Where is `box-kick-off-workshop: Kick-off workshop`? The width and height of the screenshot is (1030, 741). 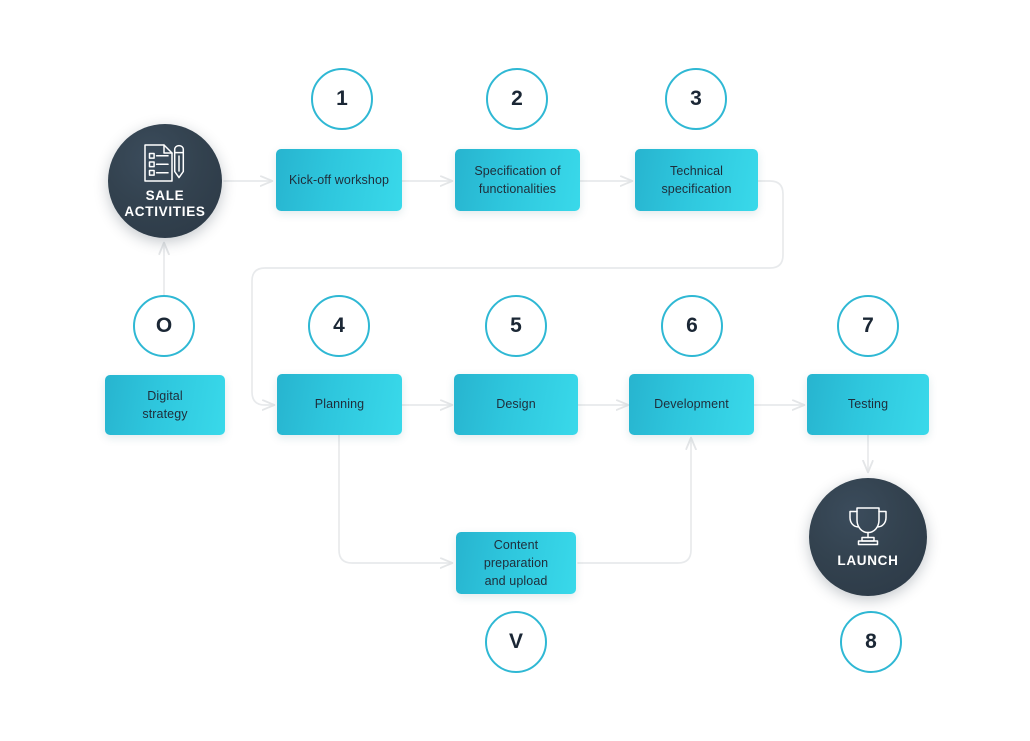
box-kick-off-workshop: Kick-off workshop is located at coordinates (339, 180).